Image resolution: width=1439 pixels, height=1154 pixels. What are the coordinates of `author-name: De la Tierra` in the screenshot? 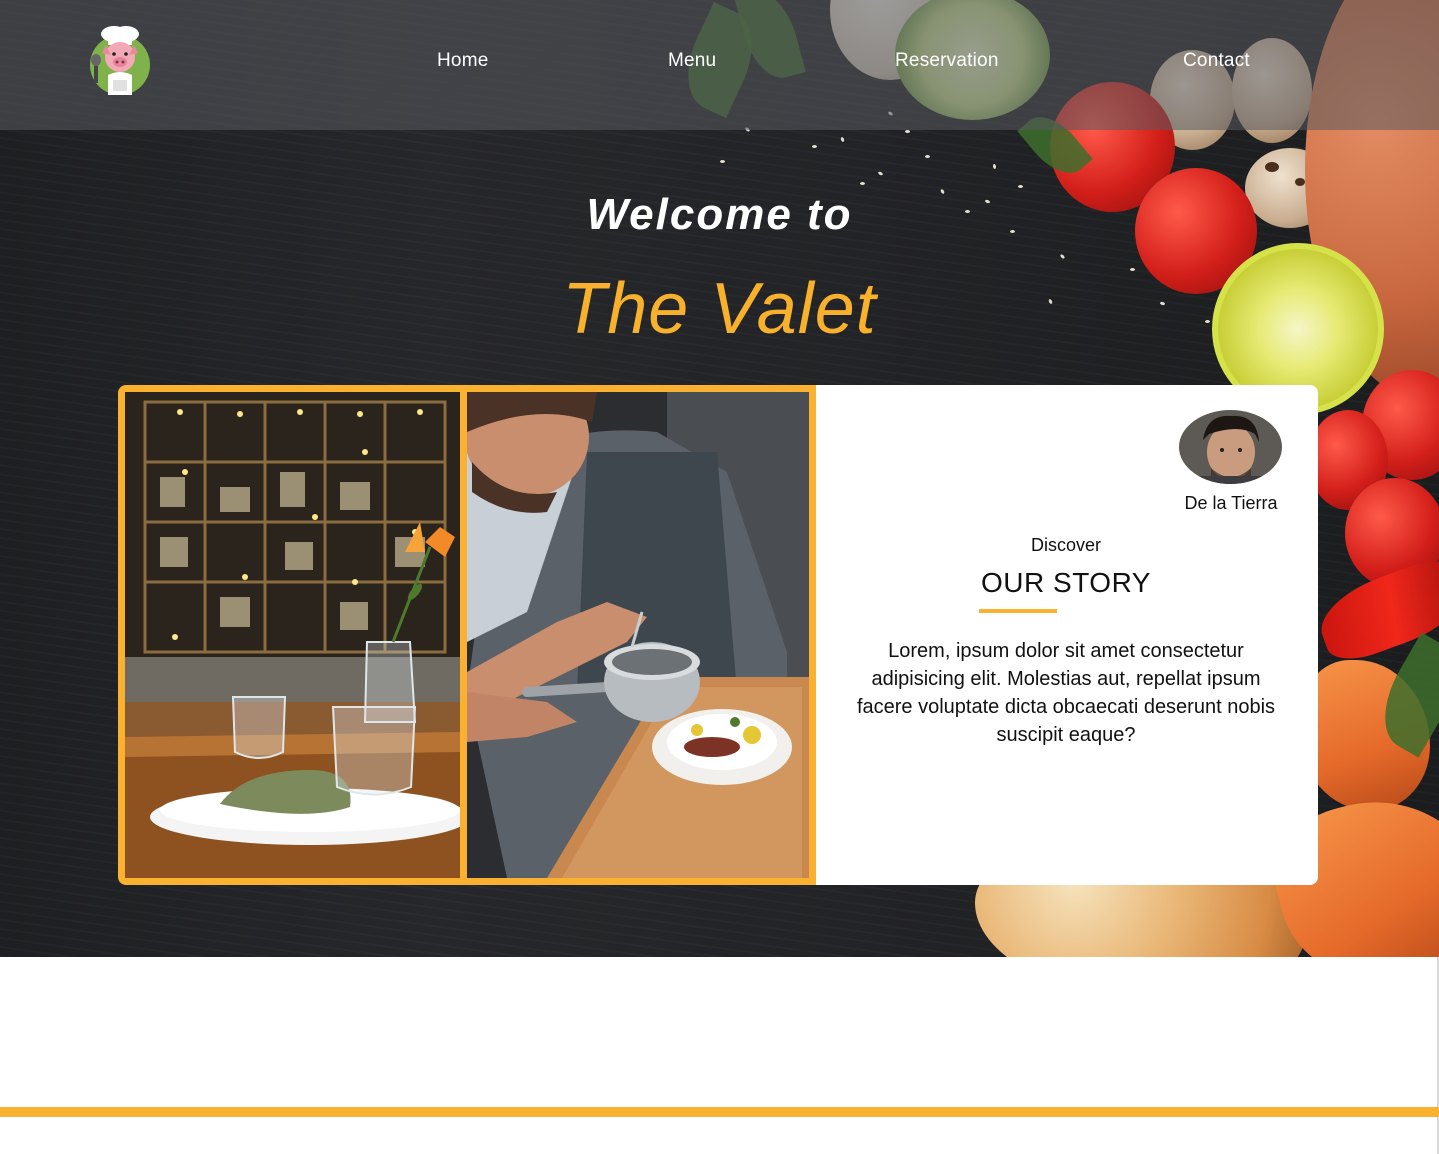 It's located at (1231, 503).